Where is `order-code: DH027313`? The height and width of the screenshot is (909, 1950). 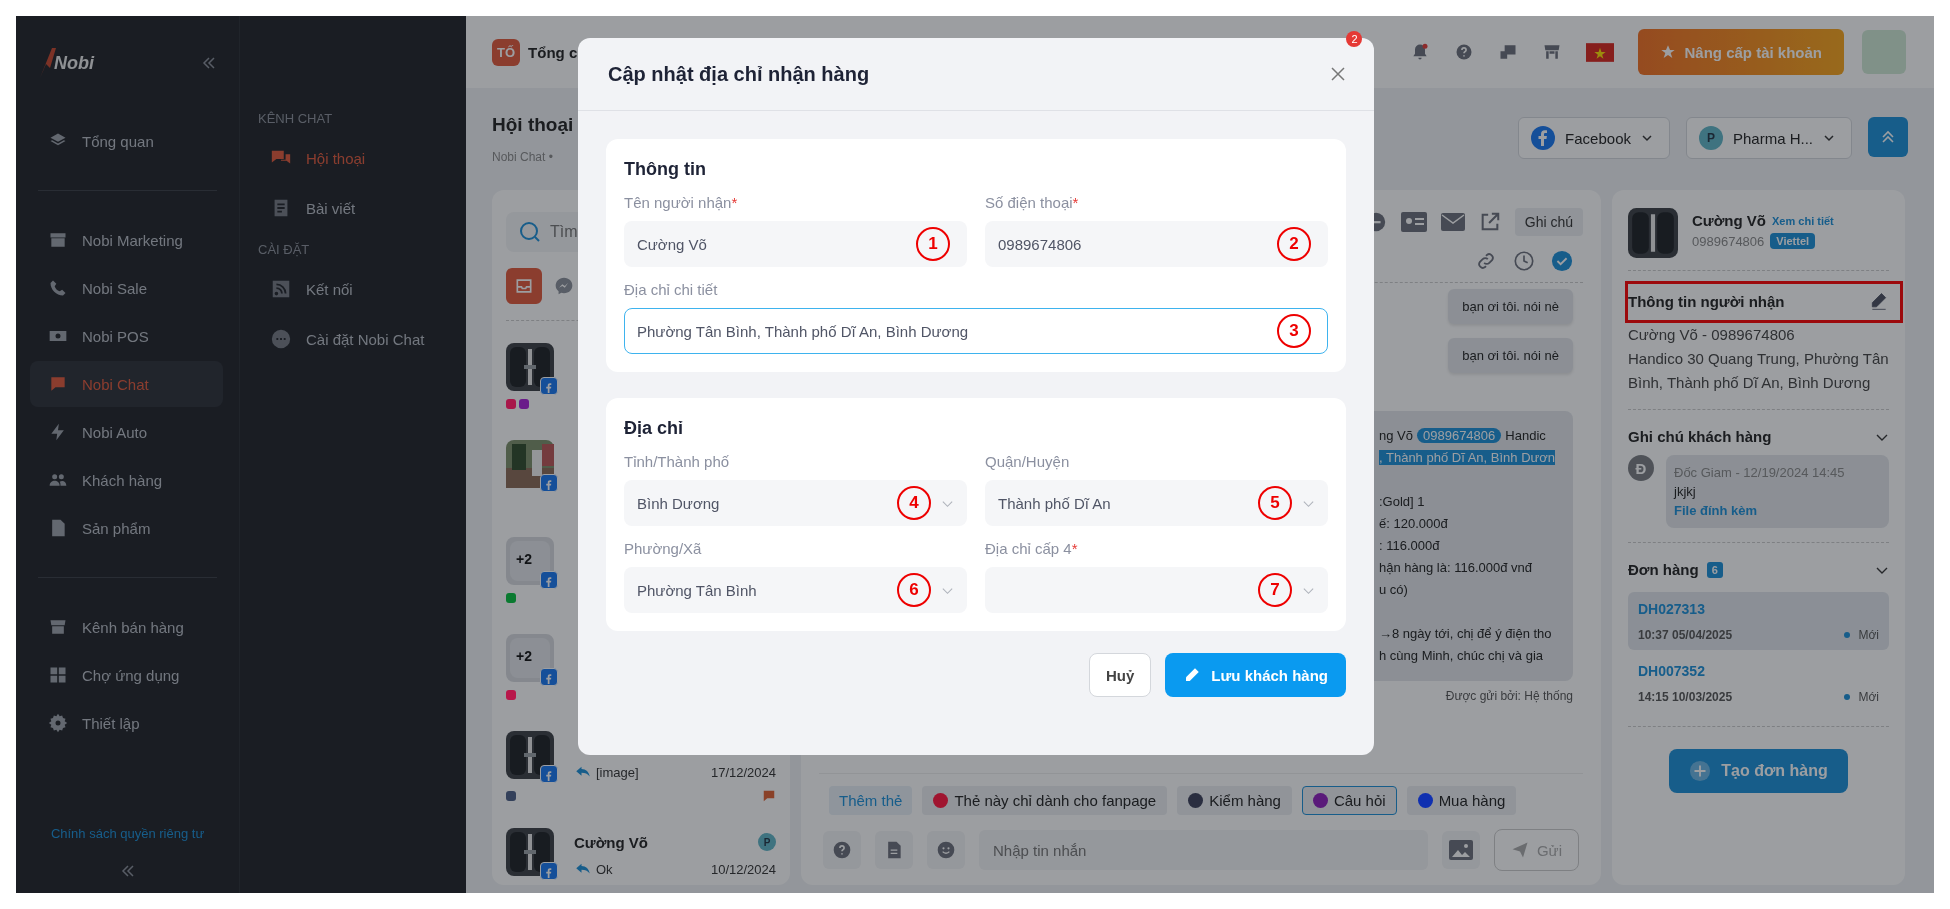
order-code: DH027313 is located at coordinates (1671, 609).